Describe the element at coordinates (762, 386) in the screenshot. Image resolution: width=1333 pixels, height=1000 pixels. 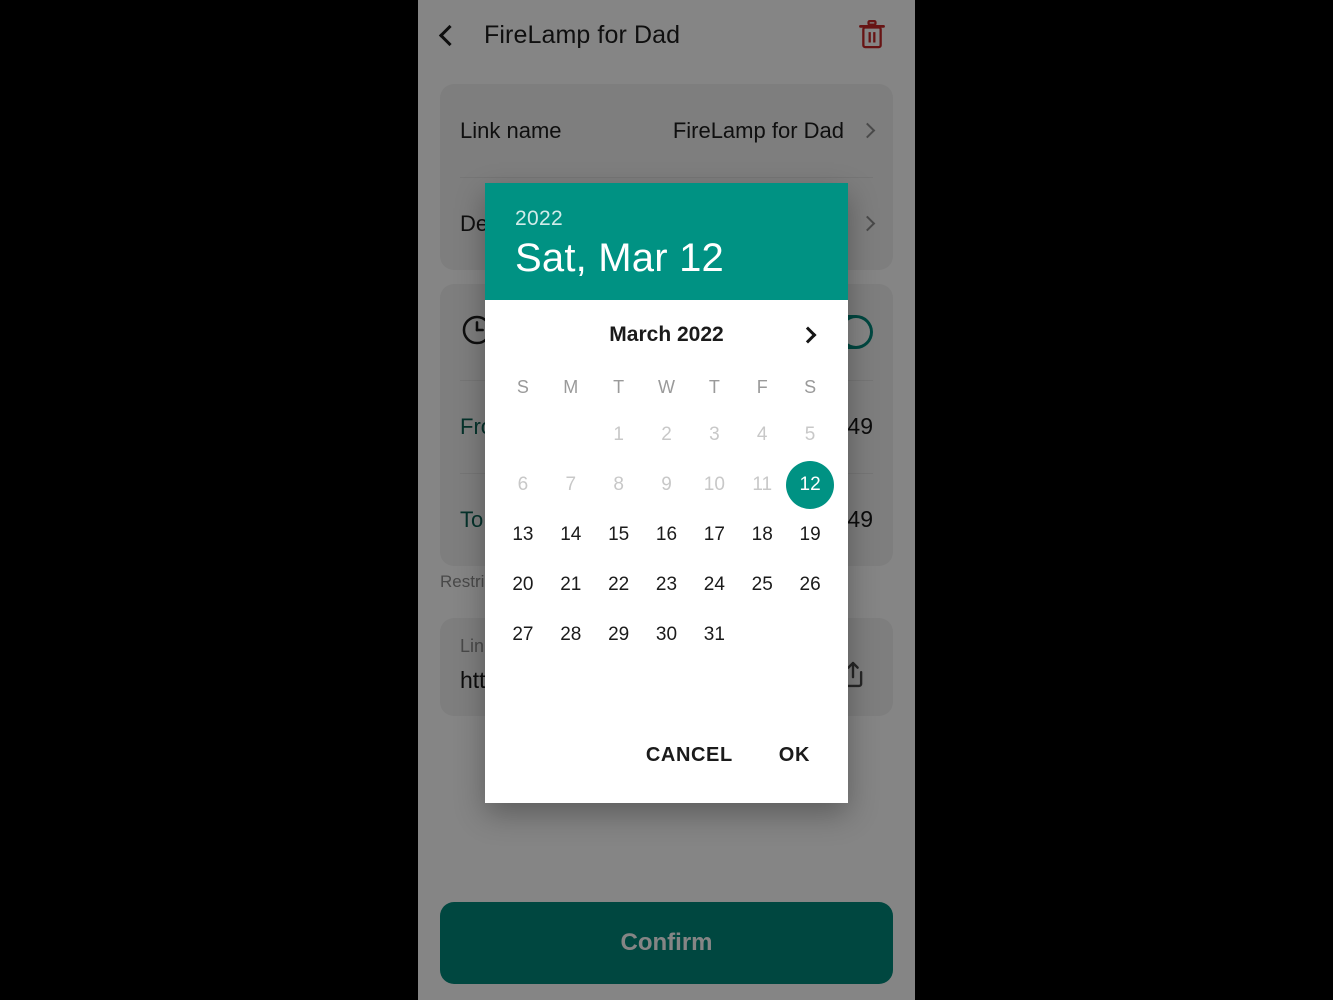
I see `weekday-header: F` at that location.